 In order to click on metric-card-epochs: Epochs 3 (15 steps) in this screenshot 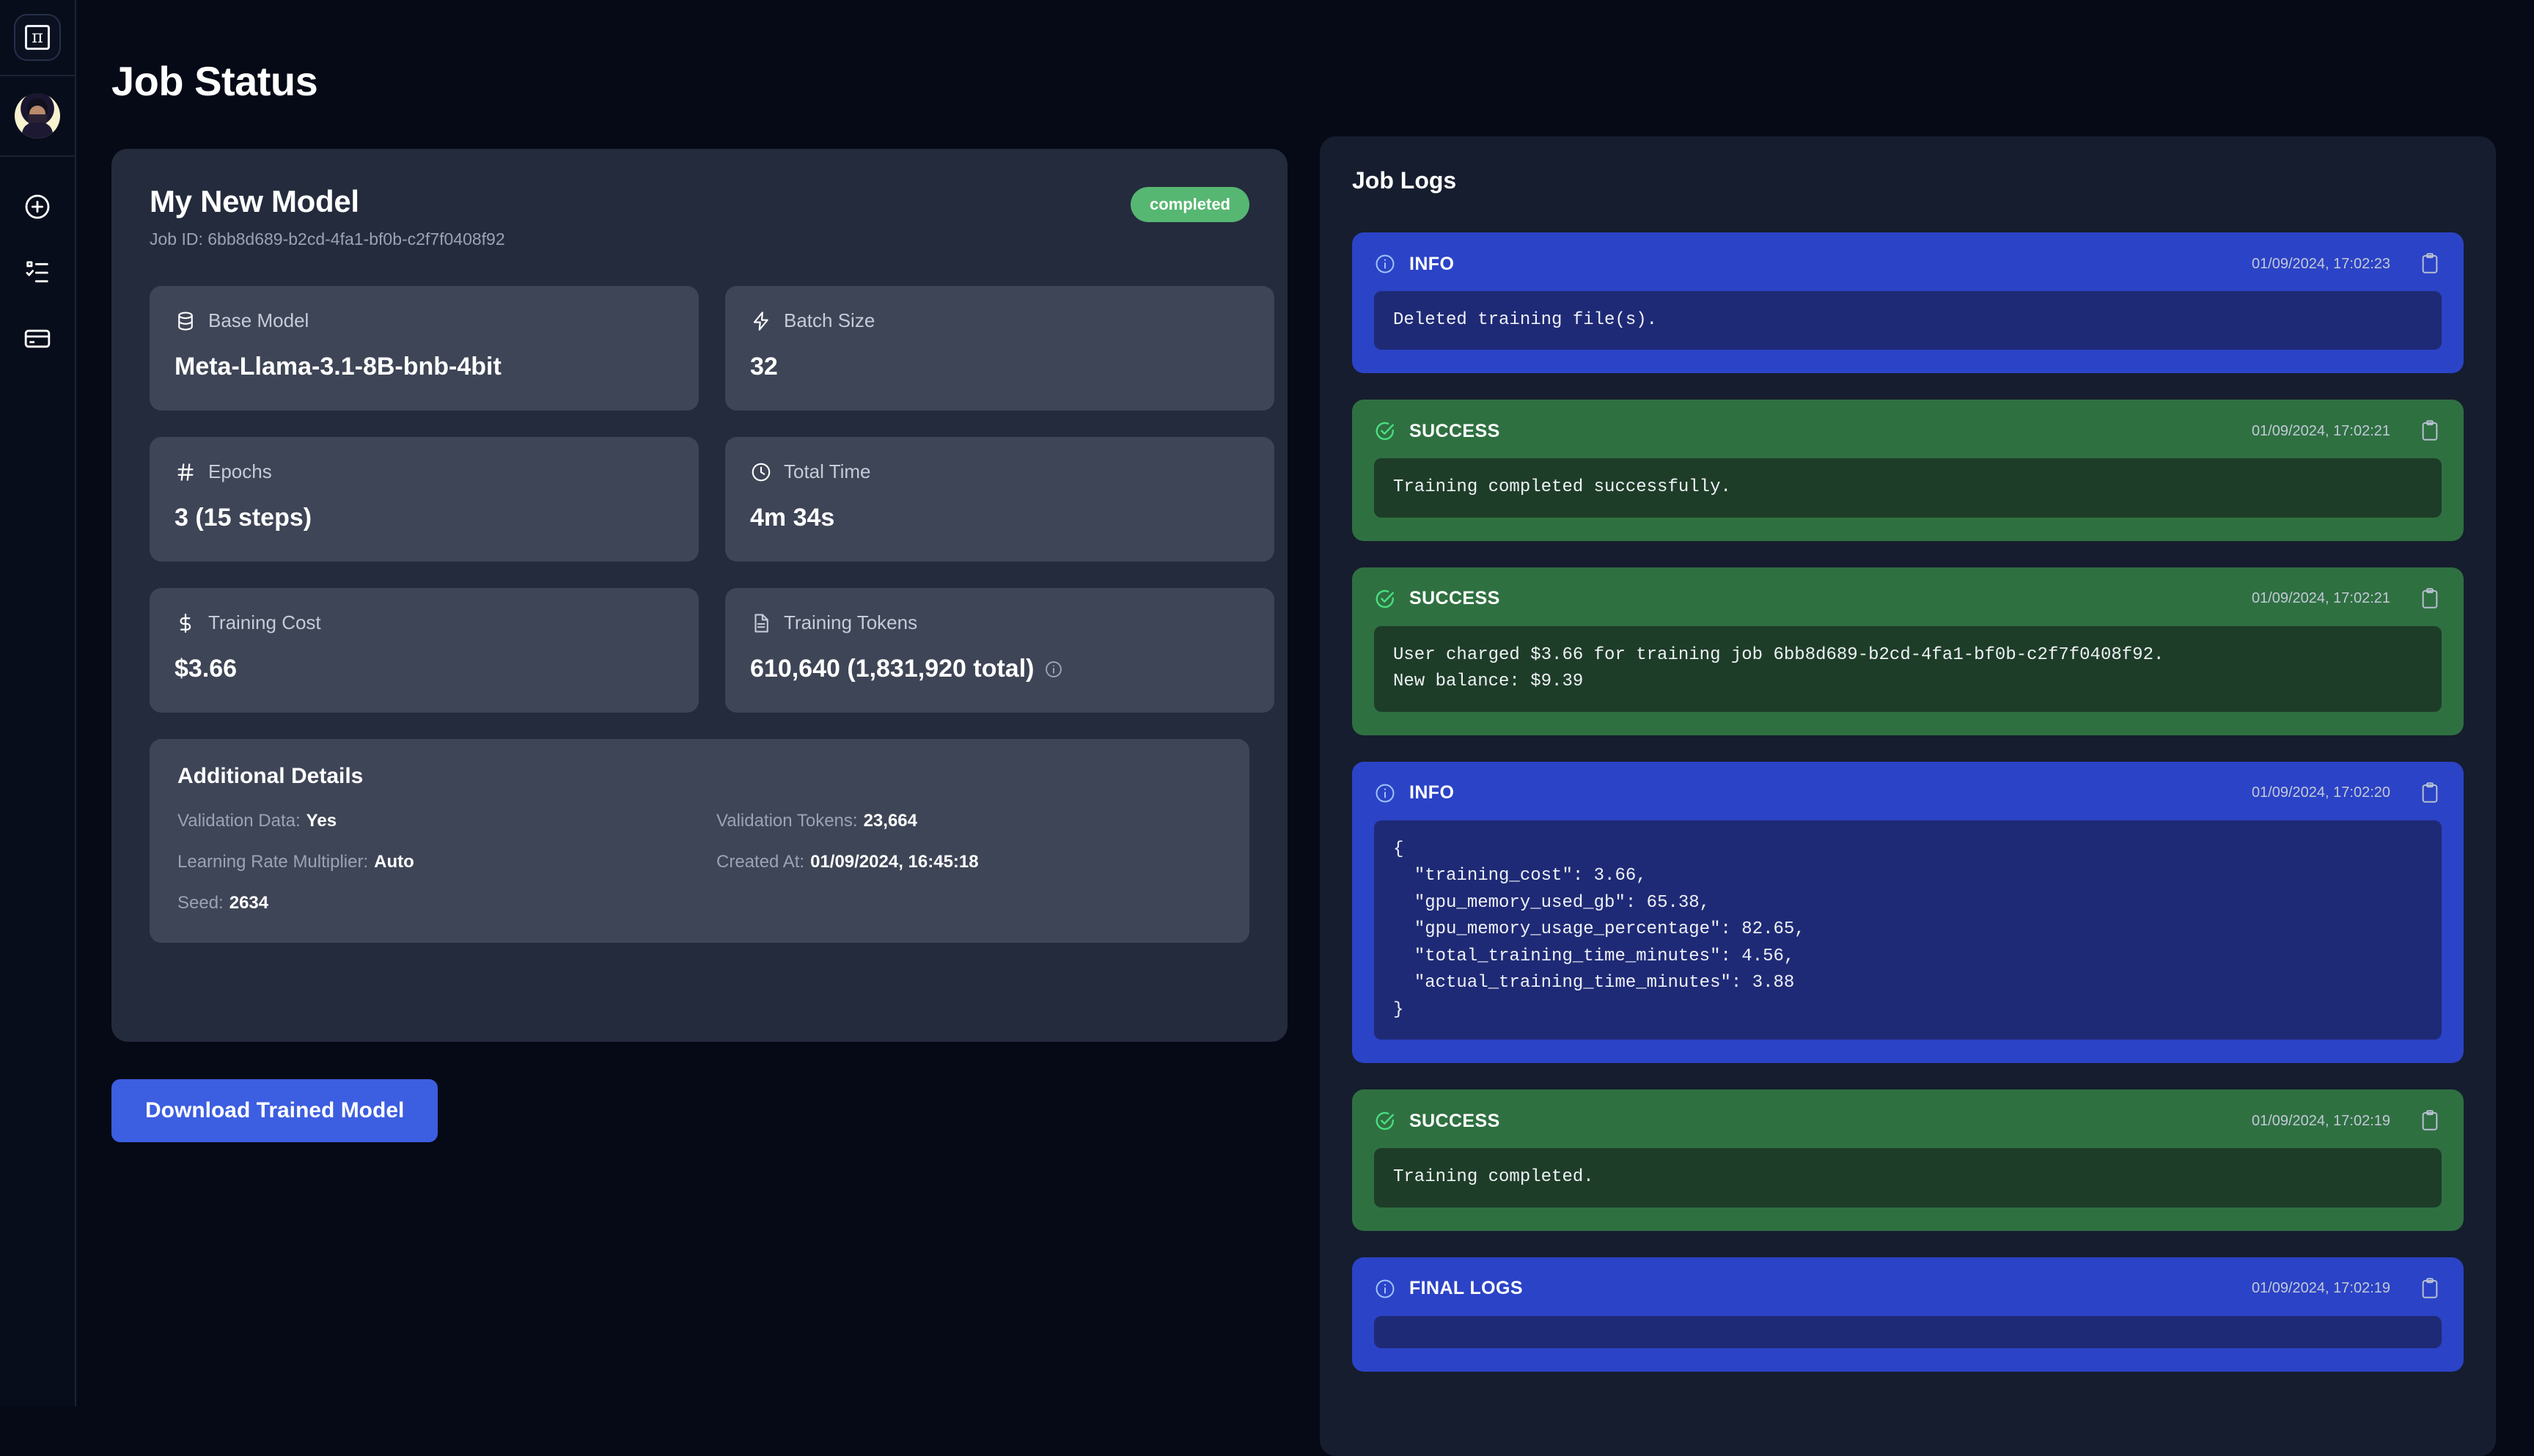, I will do `click(424, 499)`.